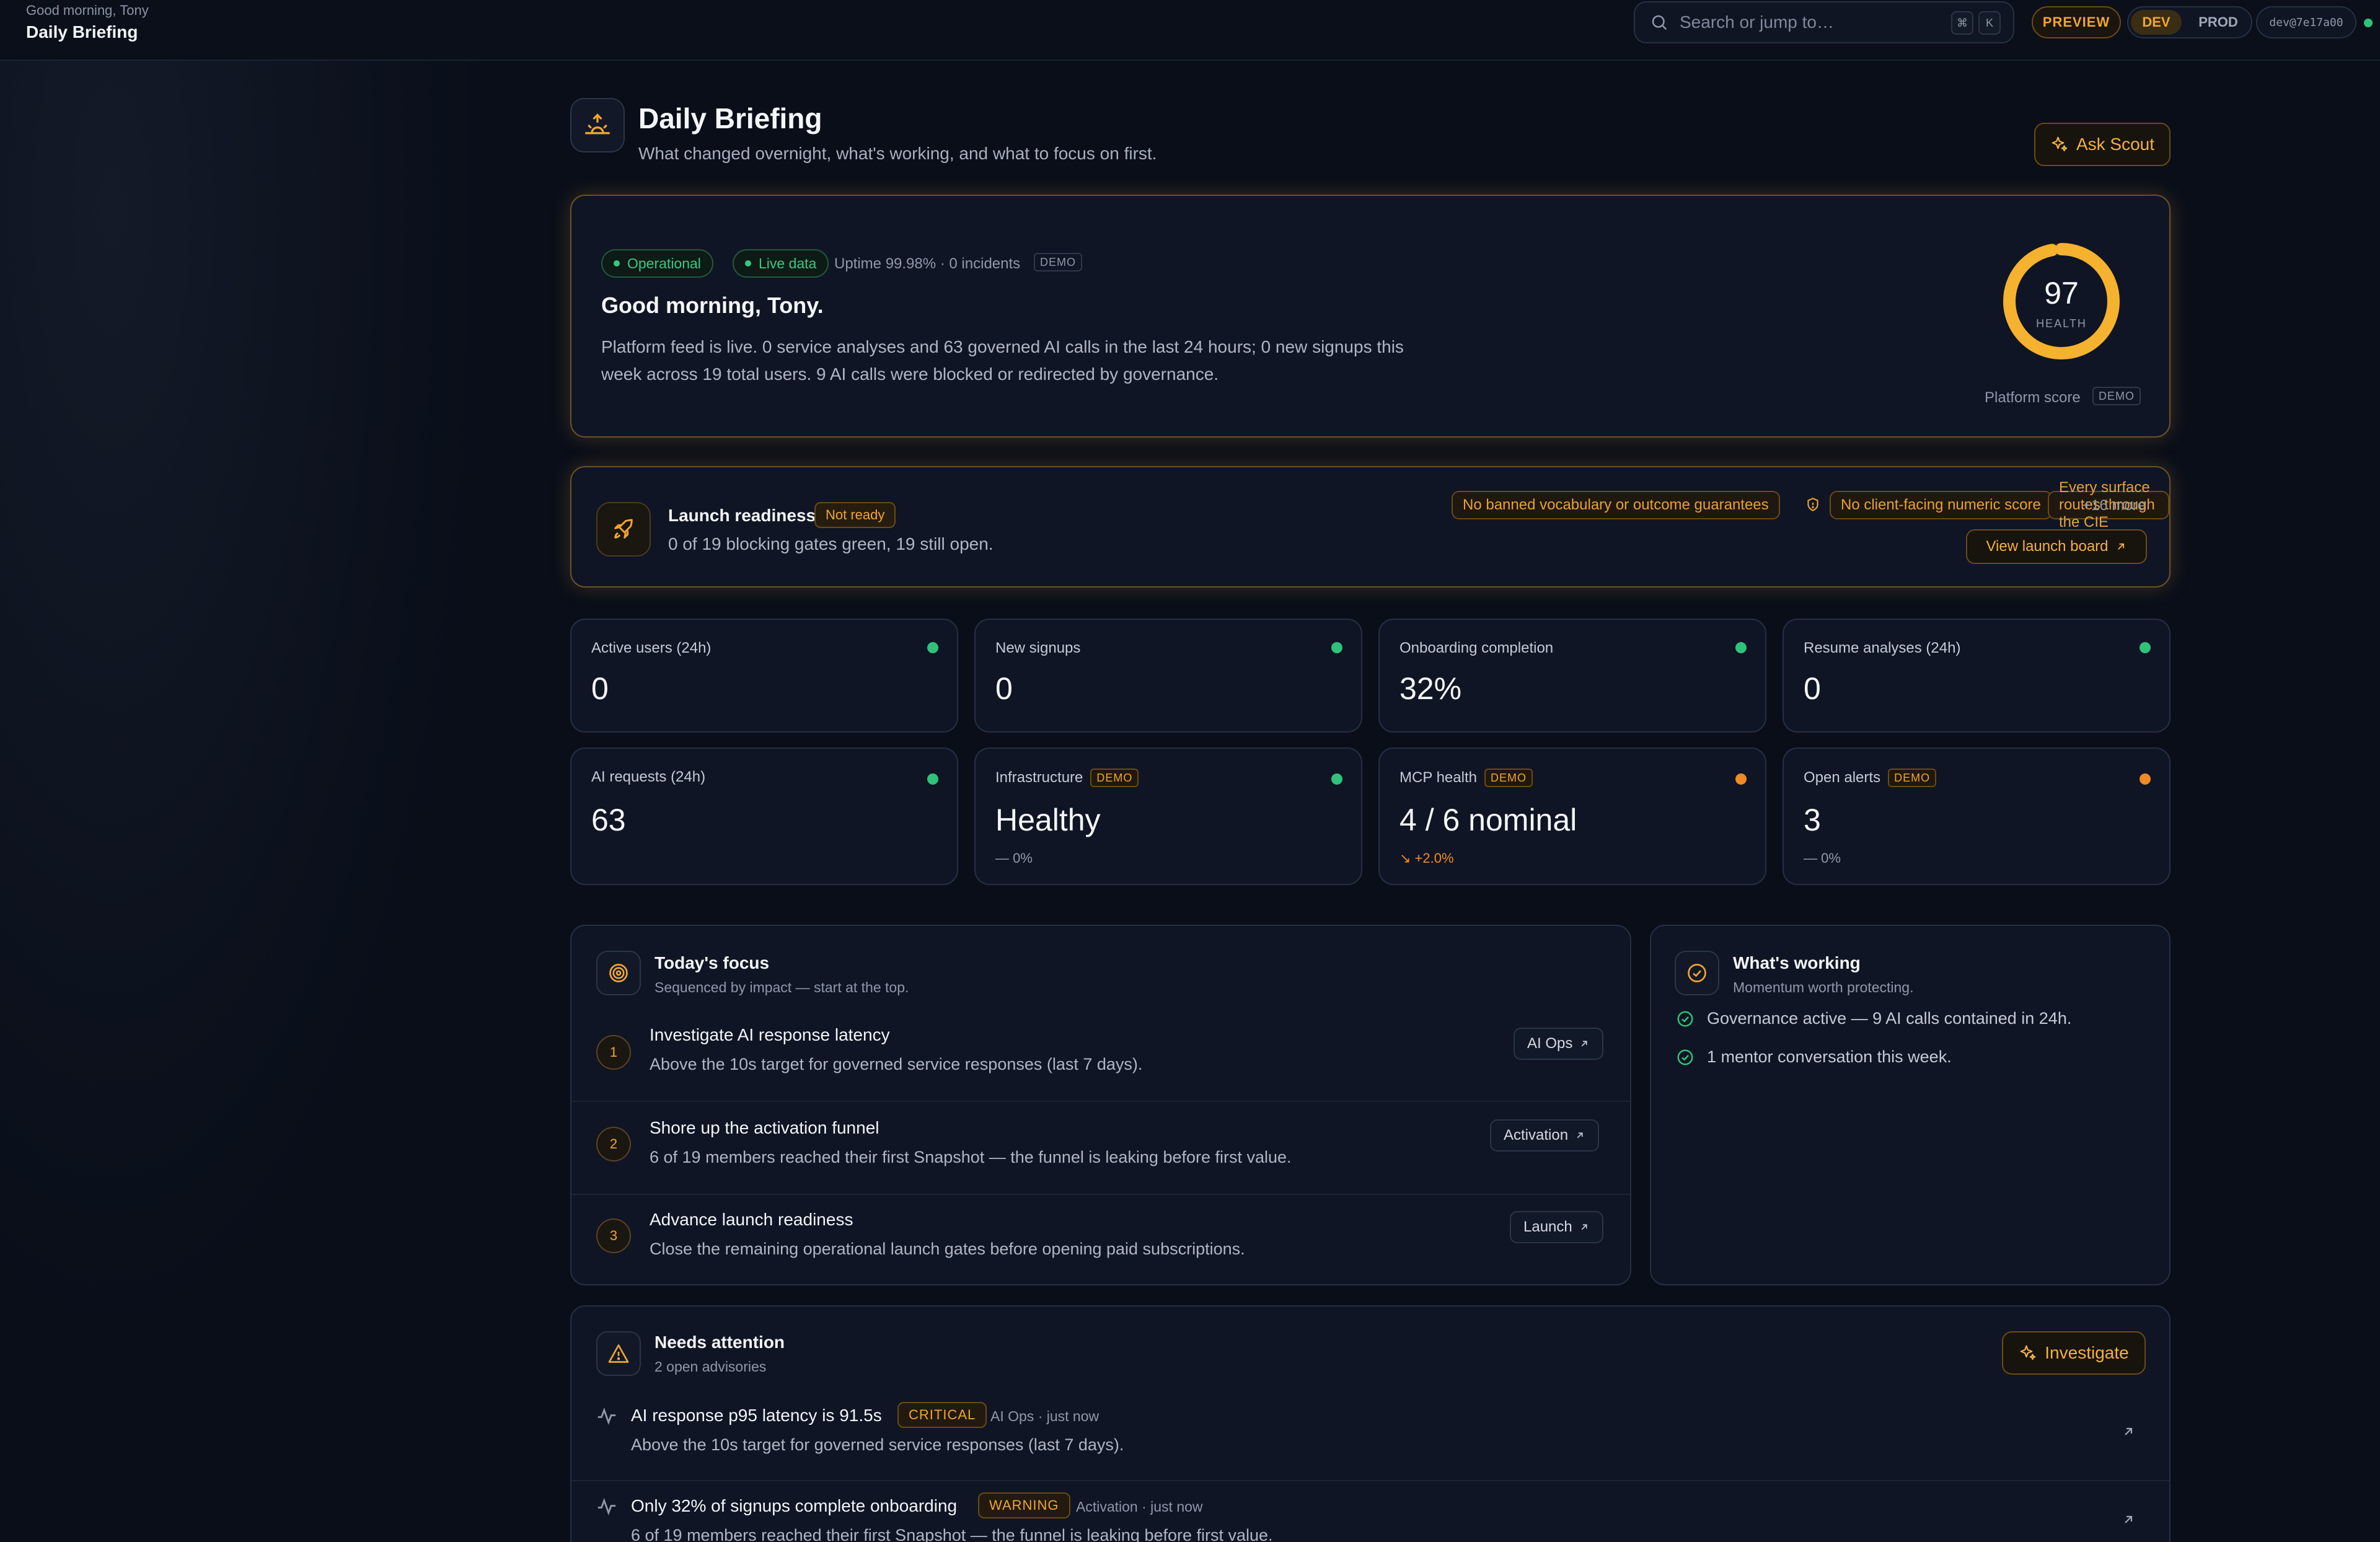  I want to click on operational-label: Operational, so click(664, 263).